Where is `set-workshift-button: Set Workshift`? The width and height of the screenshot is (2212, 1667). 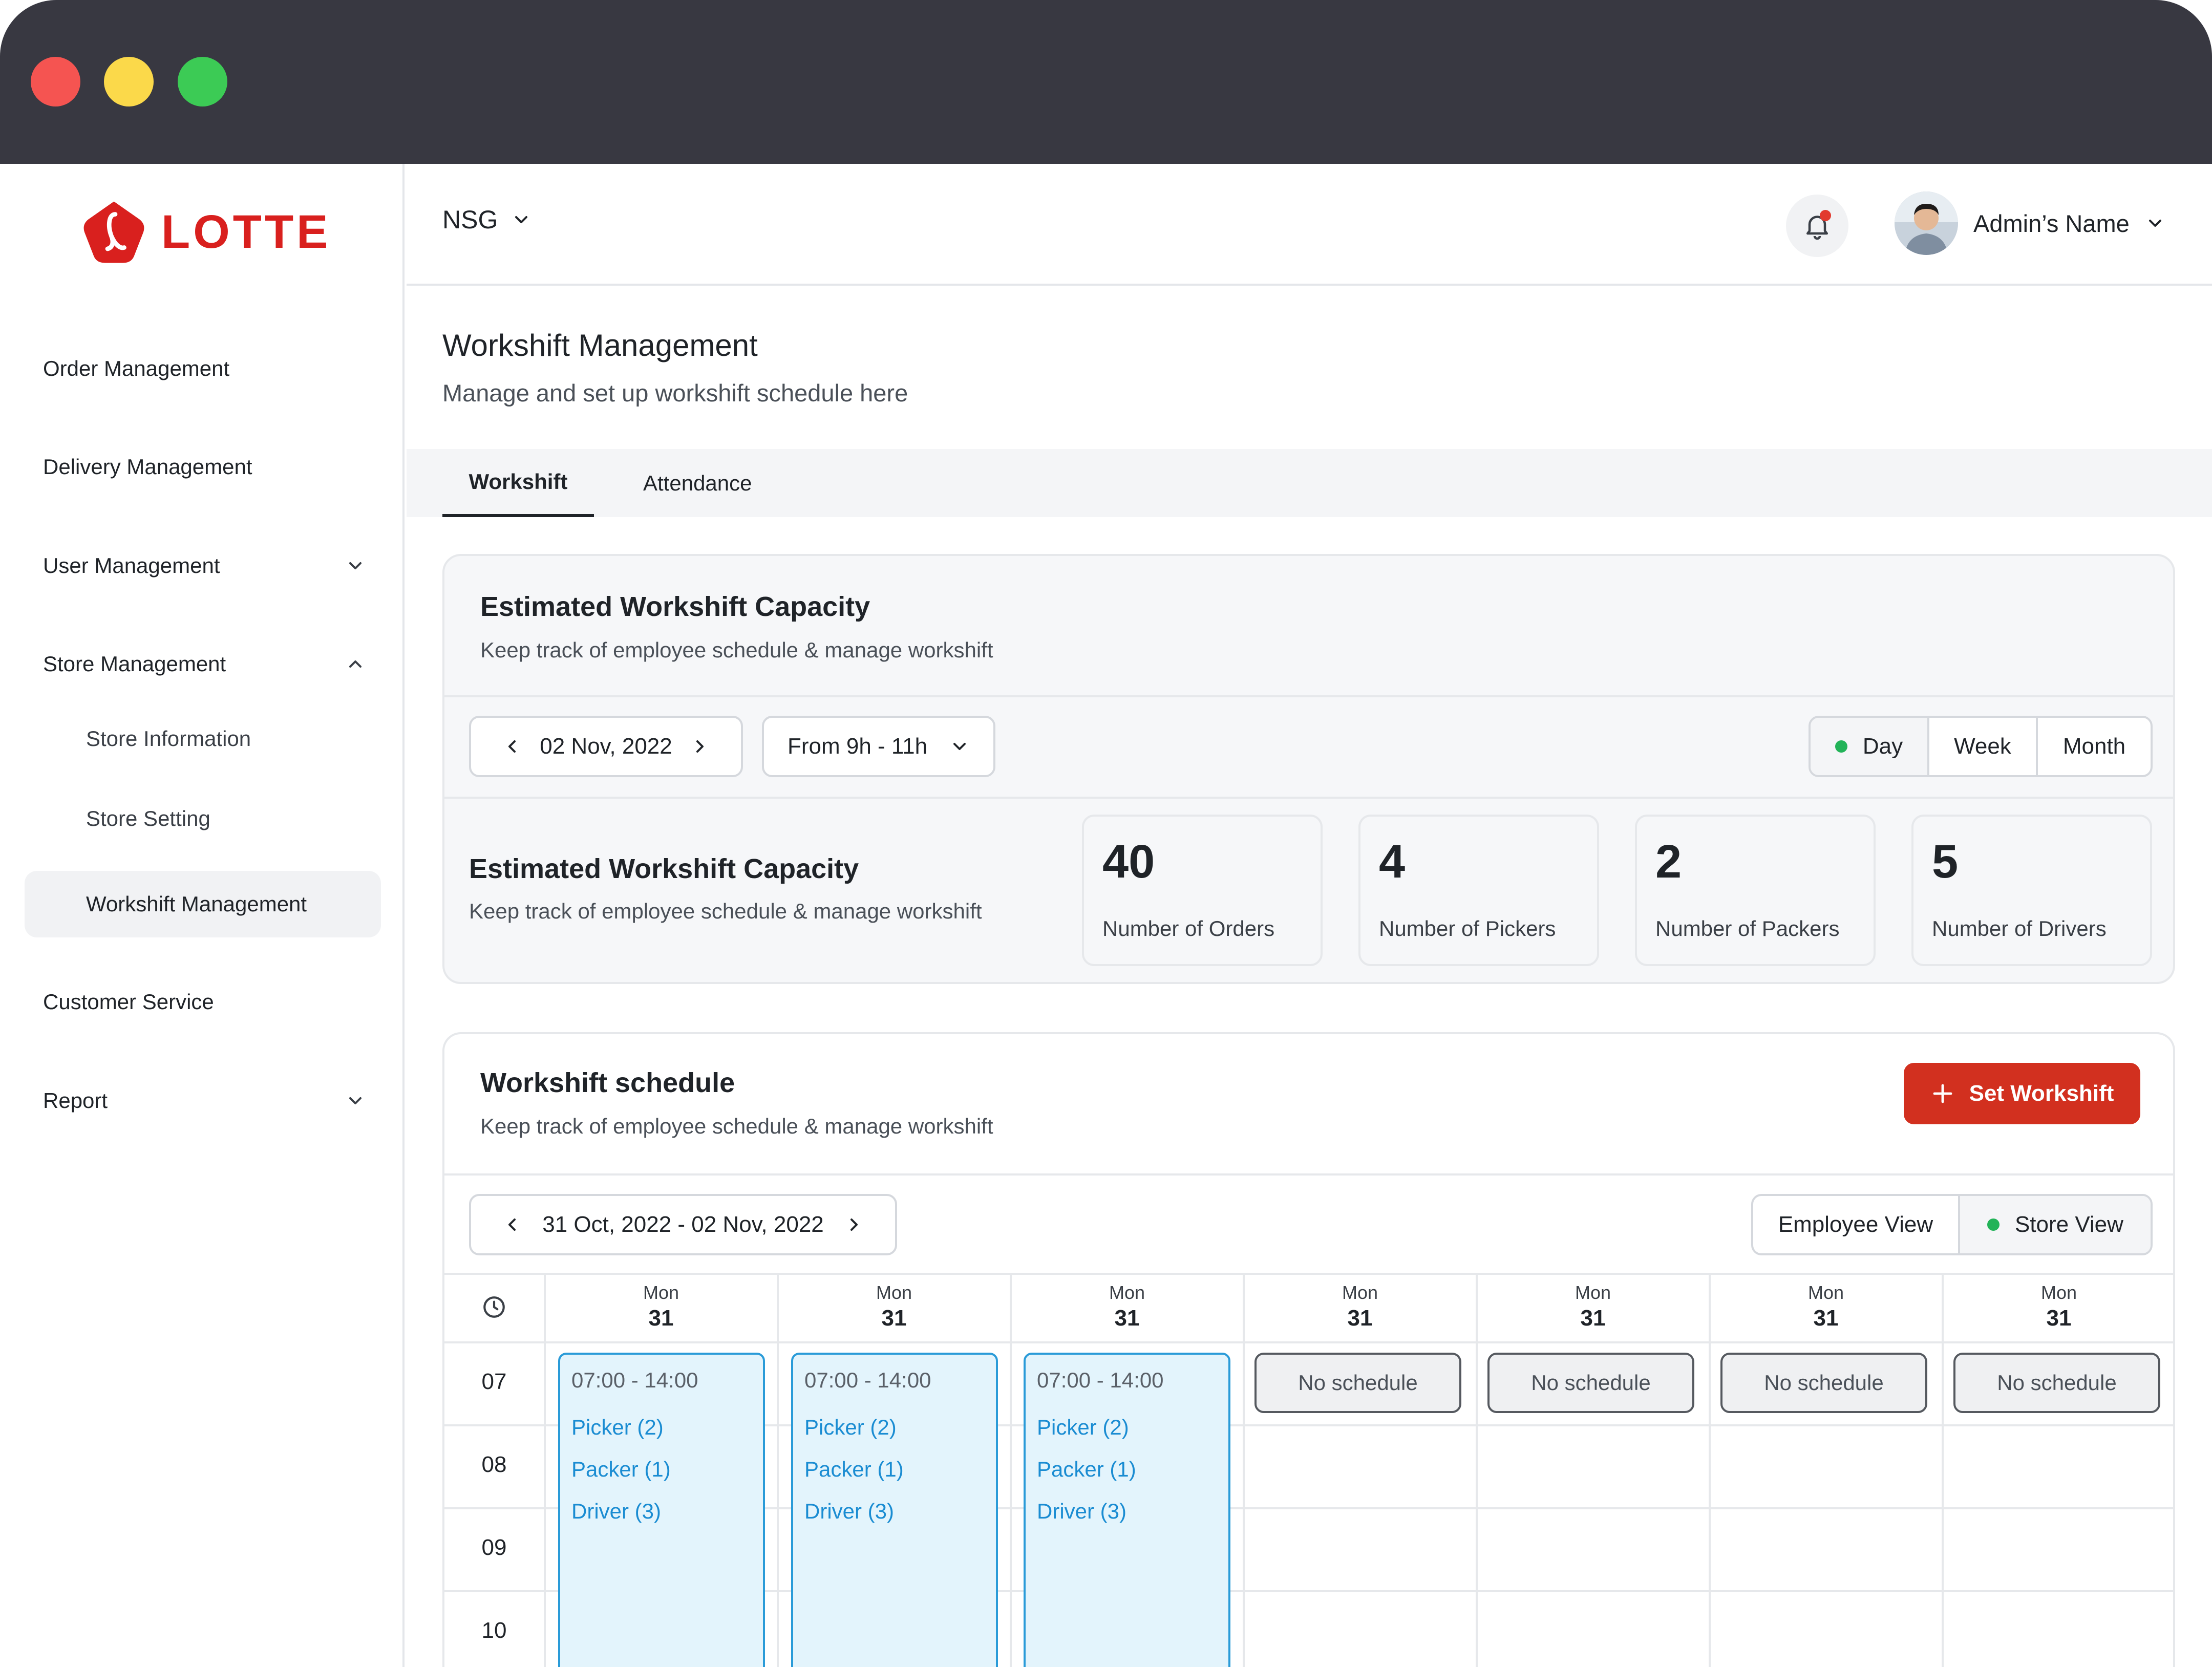
set-workshift-button: Set Workshift is located at coordinates (2022, 1093).